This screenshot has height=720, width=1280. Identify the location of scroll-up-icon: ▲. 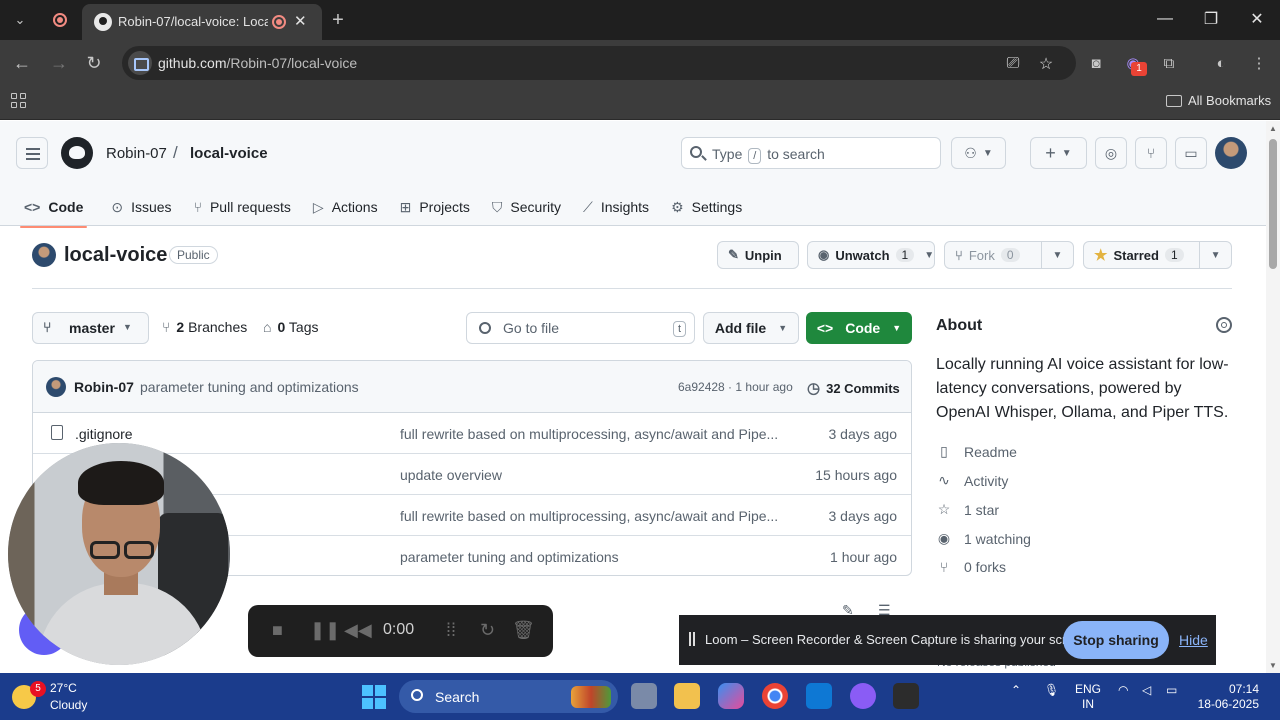
(1273, 128).